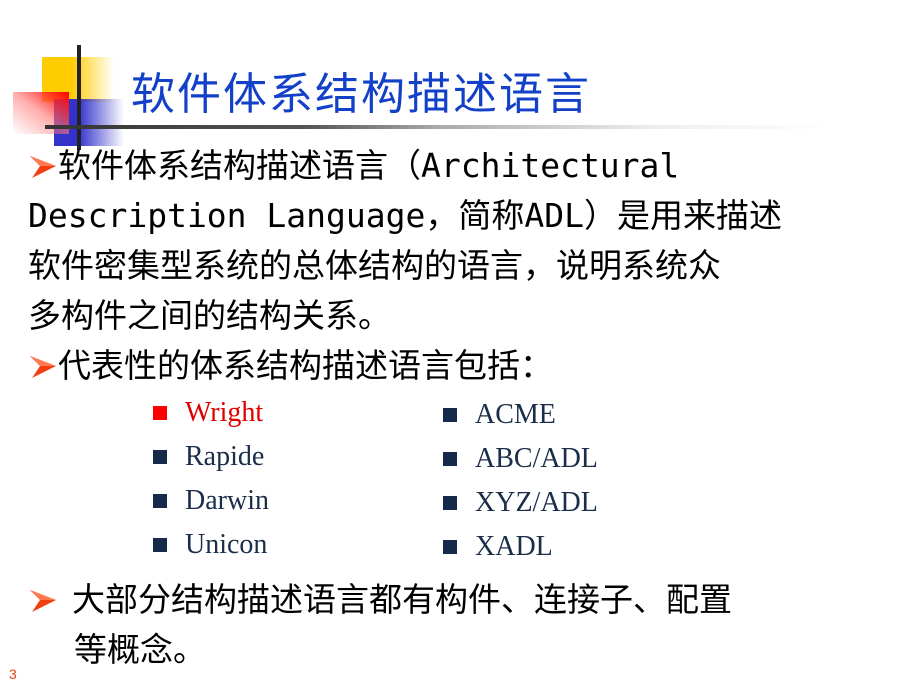 The height and width of the screenshot is (690, 920). Describe the element at coordinates (520, 459) in the screenshot. I see `adl-item: ABC/ADL` at that location.